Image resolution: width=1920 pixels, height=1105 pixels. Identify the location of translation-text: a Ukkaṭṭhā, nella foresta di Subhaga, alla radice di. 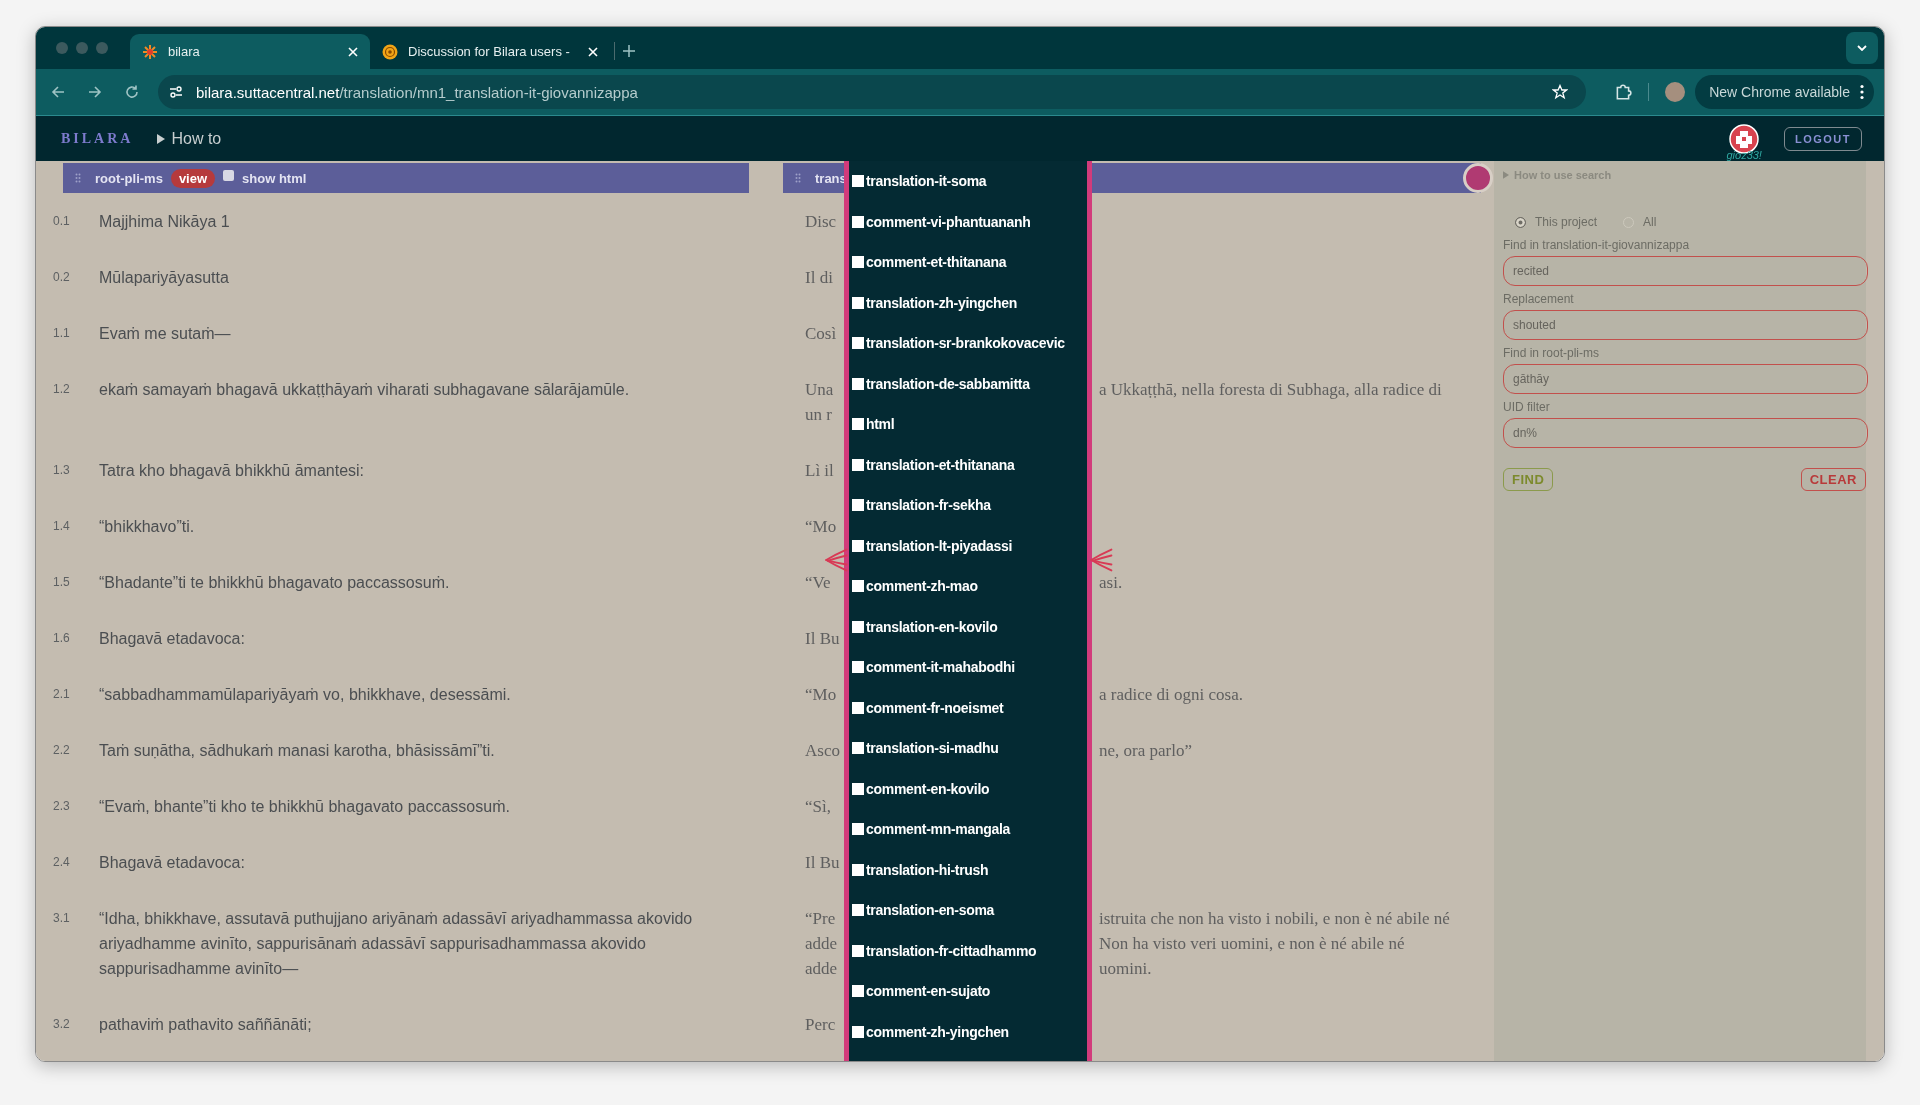
(1270, 390).